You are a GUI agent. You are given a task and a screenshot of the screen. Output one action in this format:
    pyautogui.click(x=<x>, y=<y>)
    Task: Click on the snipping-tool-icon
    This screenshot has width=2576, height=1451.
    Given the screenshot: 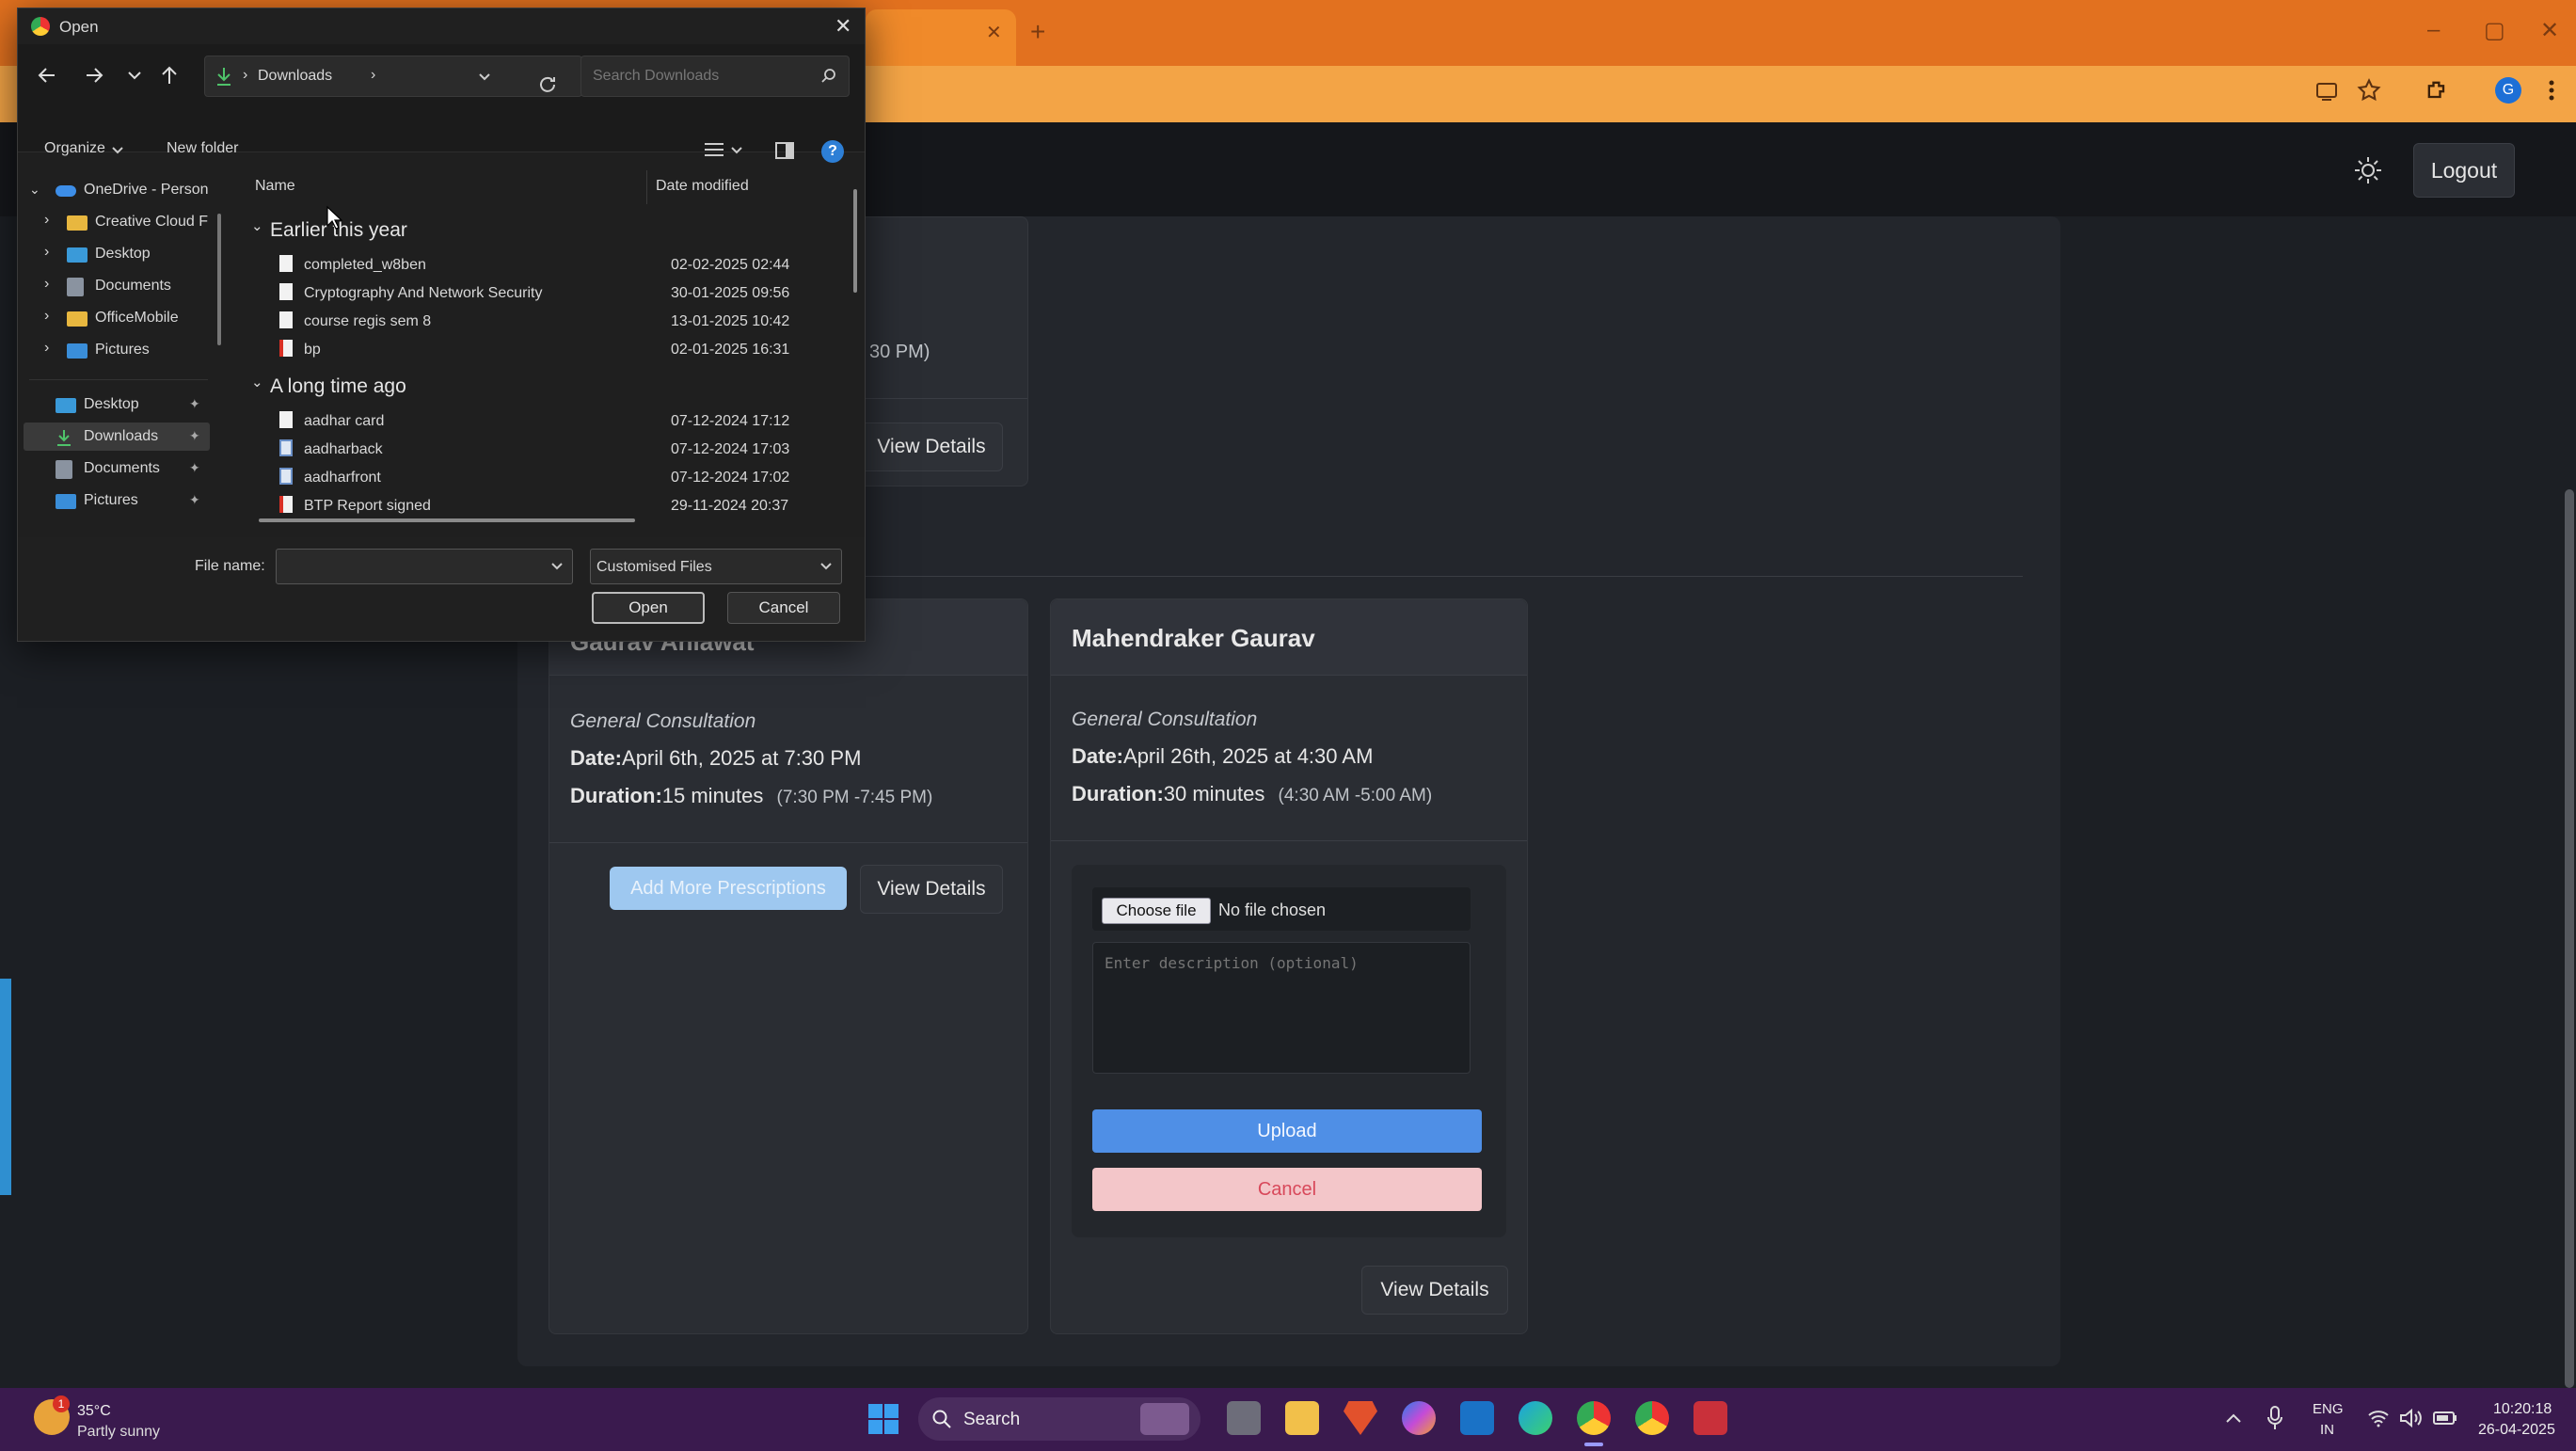 What is the action you would take?
    pyautogui.click(x=1710, y=1418)
    